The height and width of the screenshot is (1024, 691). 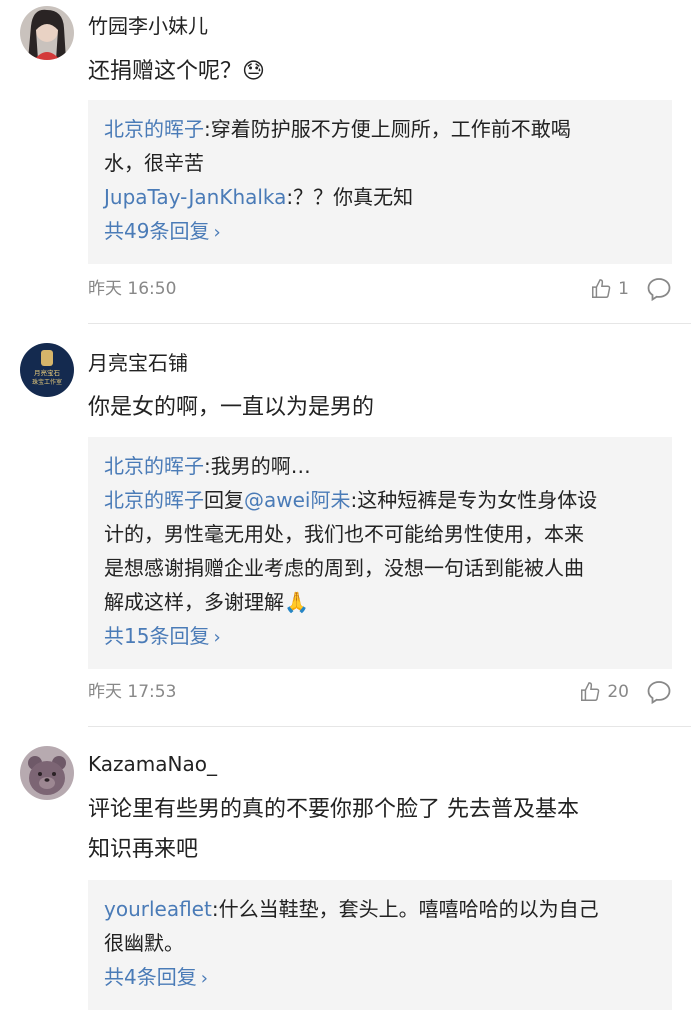 I want to click on comment-meta: 昨天 17:53 20, so click(x=380, y=692).